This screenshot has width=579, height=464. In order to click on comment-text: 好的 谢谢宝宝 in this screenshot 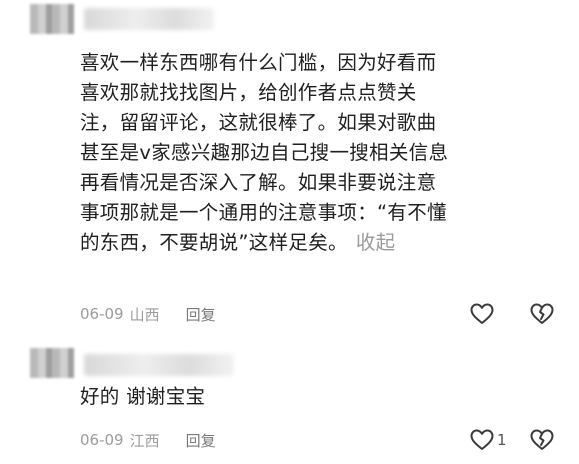, I will do `click(315, 397)`.